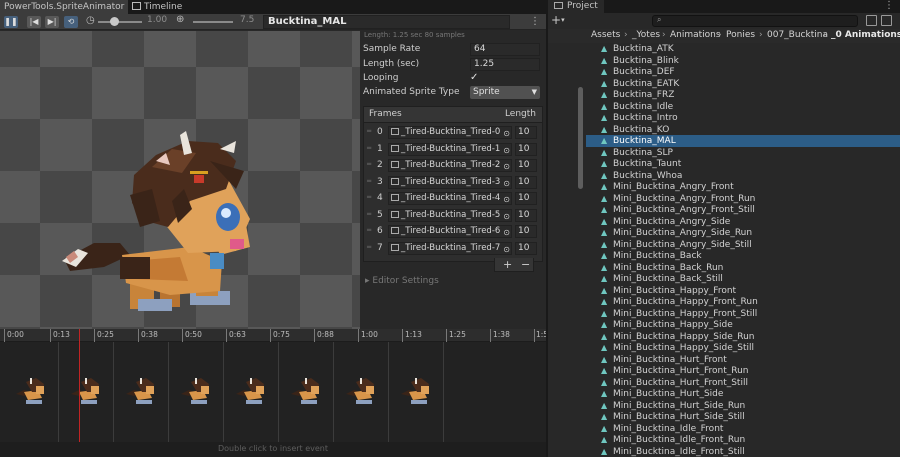 This screenshot has height=457, width=900. Describe the element at coordinates (743, 417) in the screenshot. I see `list-item: ▲ Mini_Bucktina_Hurt_Side_Still` at that location.